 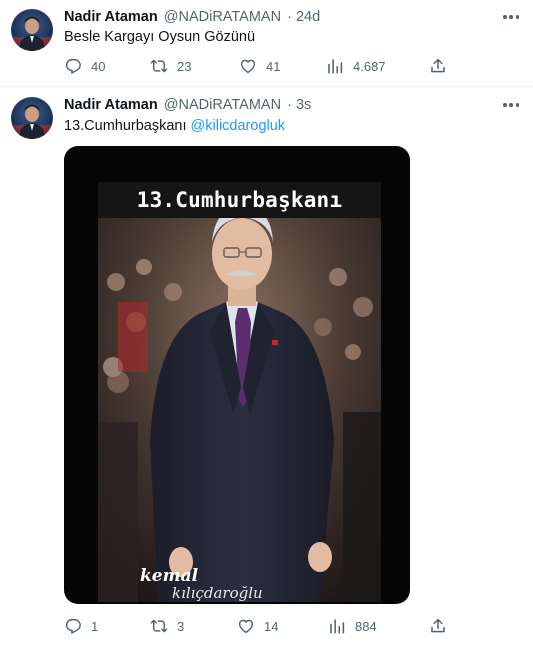 I want to click on view-count: 4.687, so click(x=369, y=66).